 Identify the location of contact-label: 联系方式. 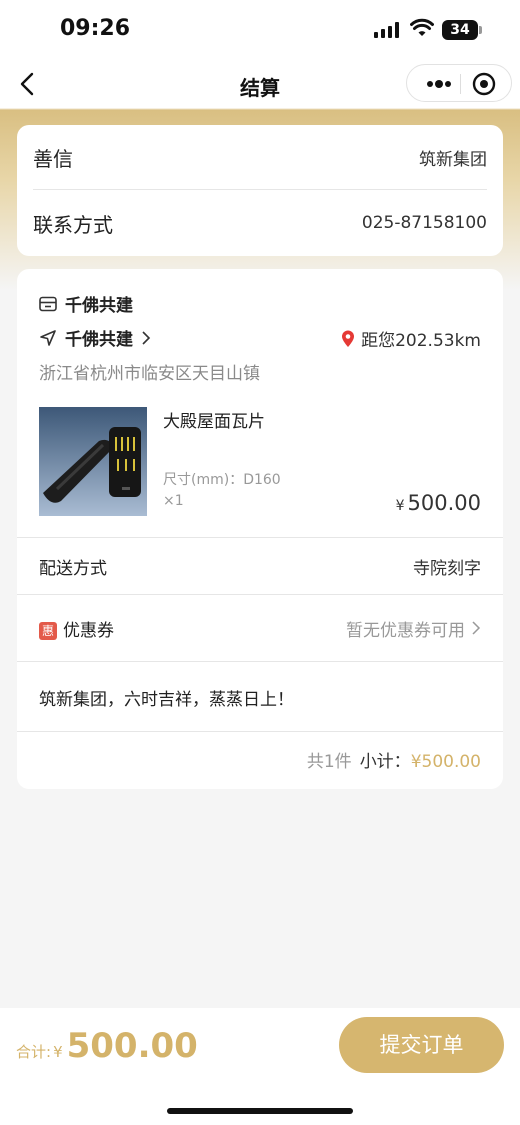
(73, 224).